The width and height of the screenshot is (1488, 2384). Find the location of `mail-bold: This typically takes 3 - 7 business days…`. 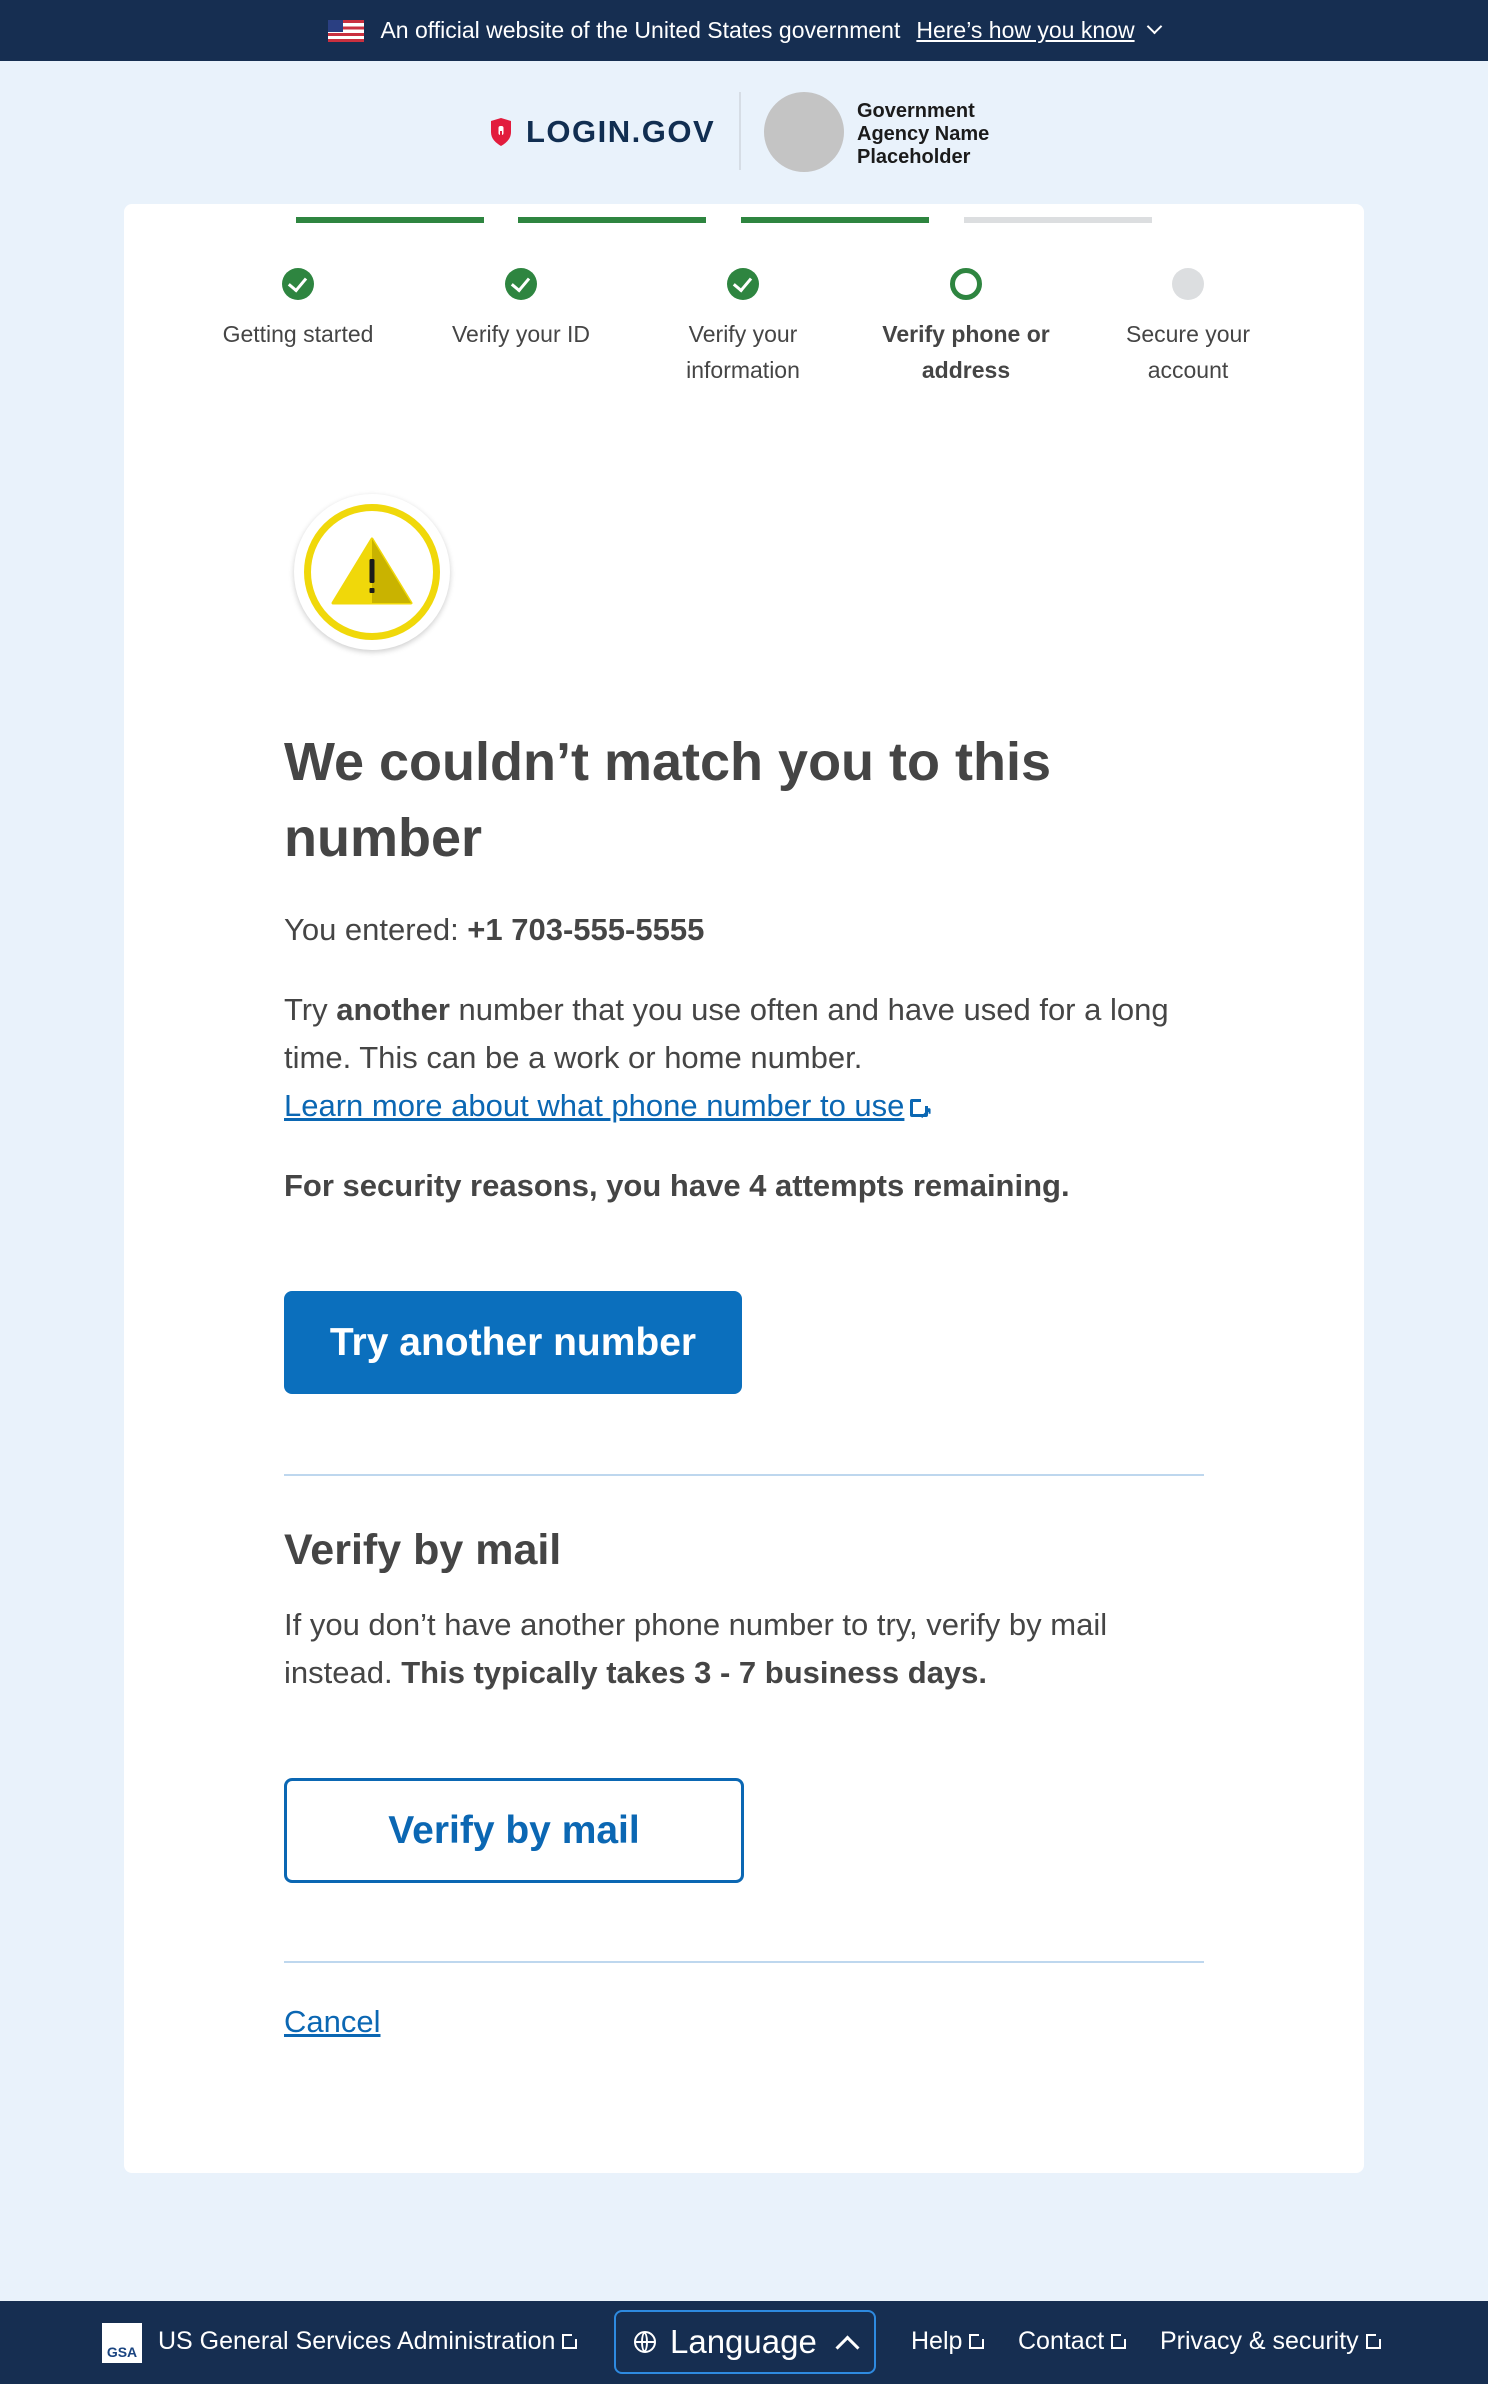

mail-bold: This typically takes 3 - 7 business days… is located at coordinates (694, 1672).